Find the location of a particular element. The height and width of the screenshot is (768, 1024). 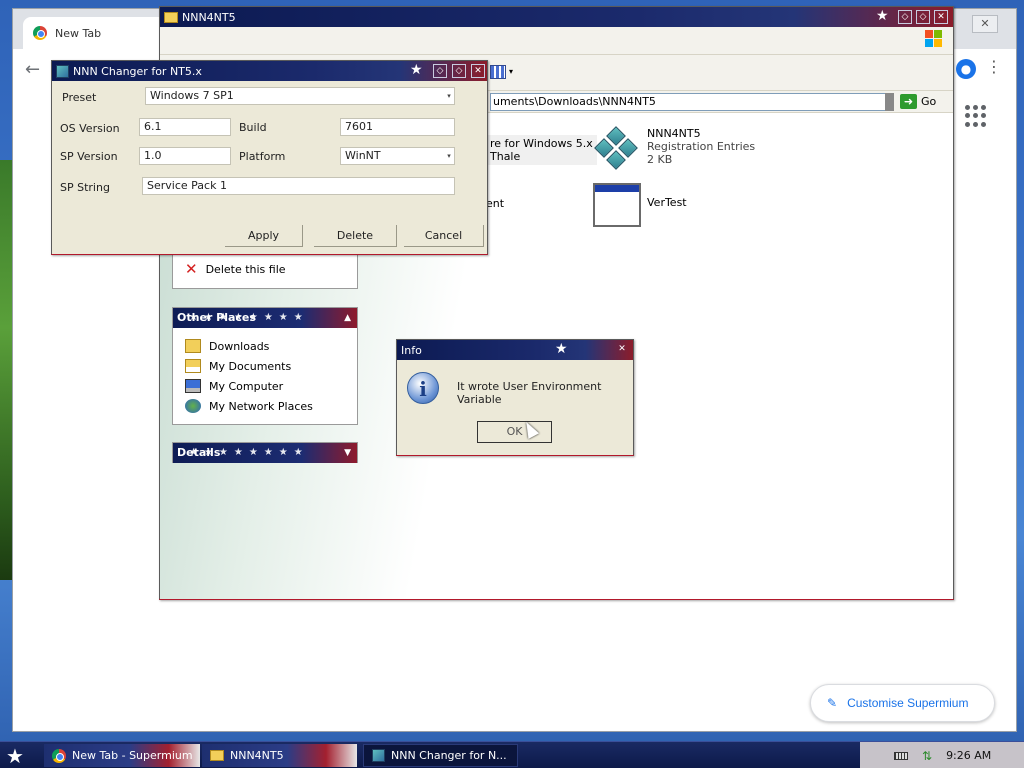

sp-string-field: Service Pack 1 is located at coordinates (298, 186).